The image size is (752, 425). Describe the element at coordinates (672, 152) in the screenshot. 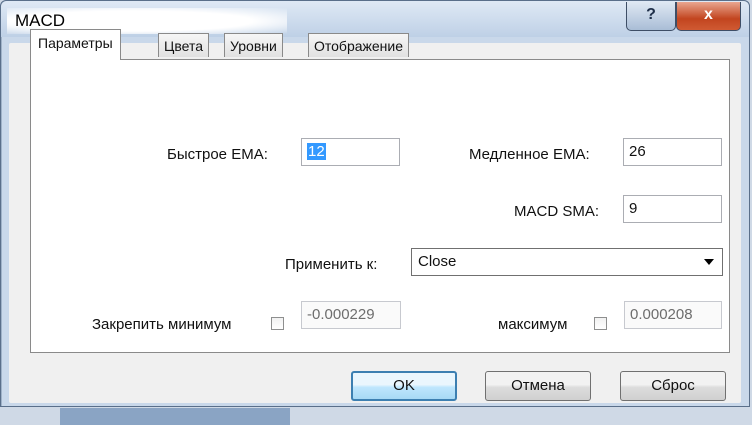

I see `slow-ema-input: 26` at that location.